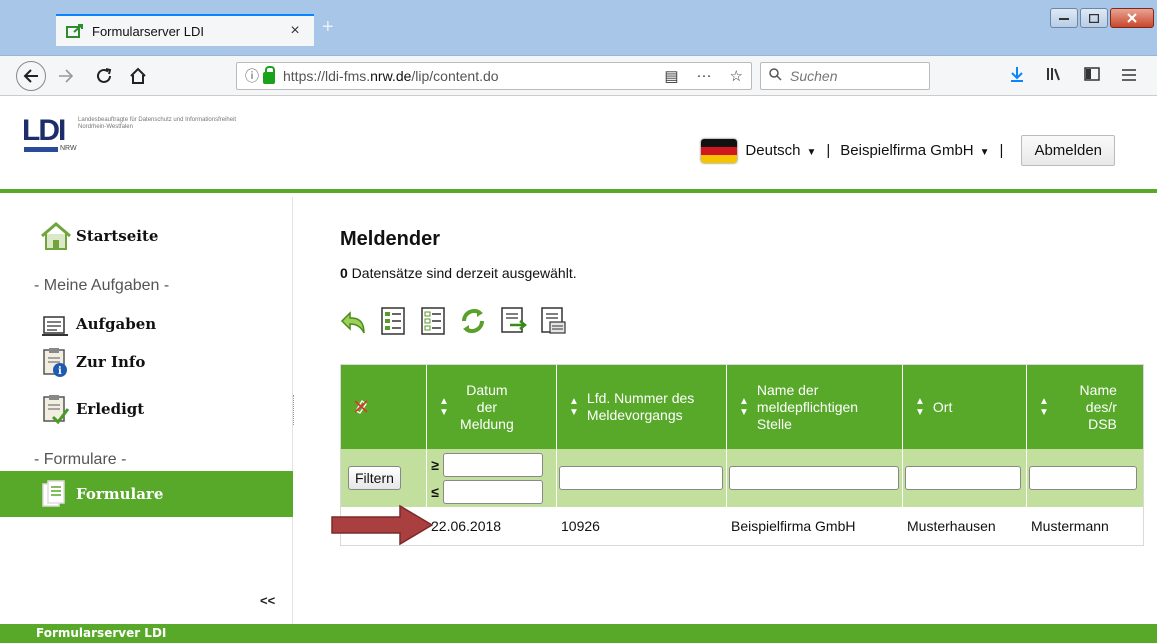 Image resolution: width=1157 pixels, height=643 pixels. I want to click on tab-close-icon: ×, so click(295, 31).